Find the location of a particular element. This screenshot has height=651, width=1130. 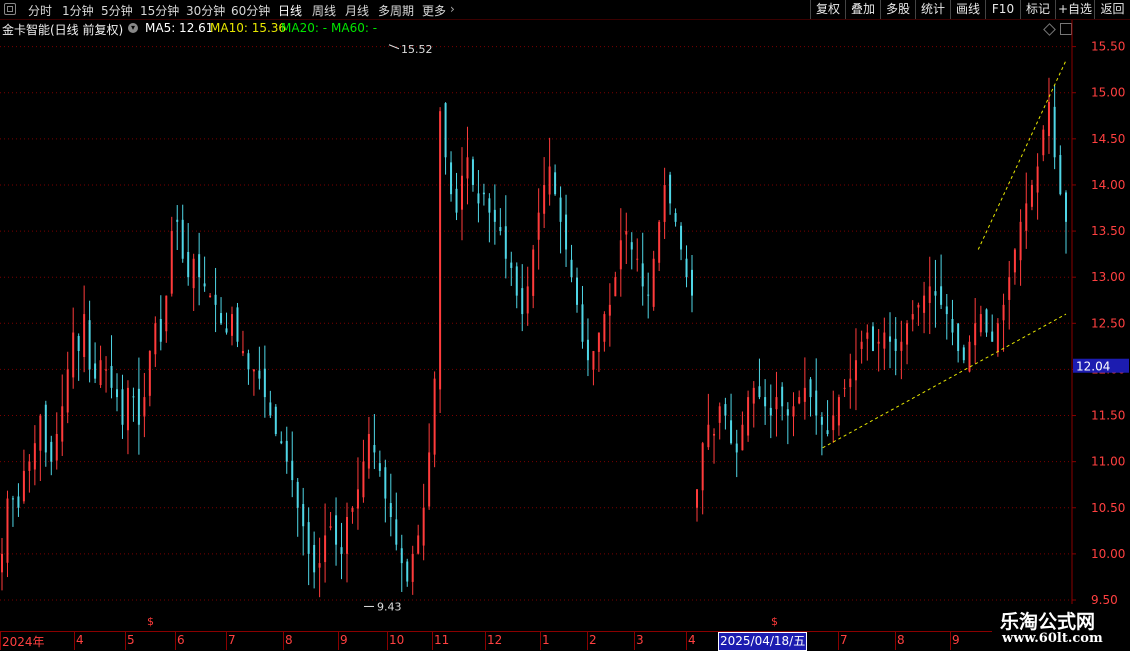

trendline is located at coordinates (1022, 155).